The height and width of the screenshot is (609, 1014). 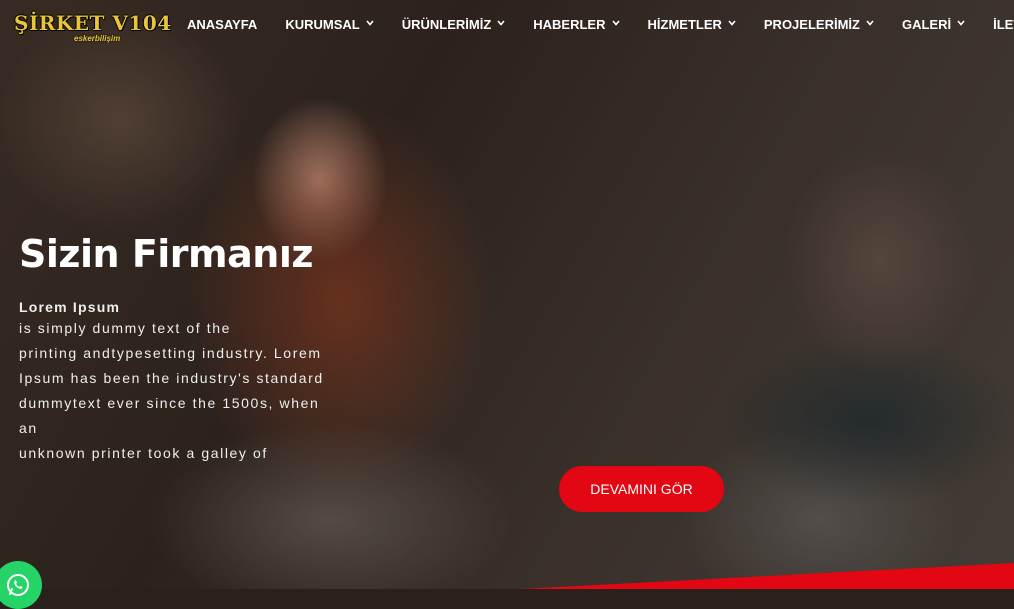 I want to click on nav-item-projelerimiz: PROJELERİMİZ, so click(x=819, y=24).